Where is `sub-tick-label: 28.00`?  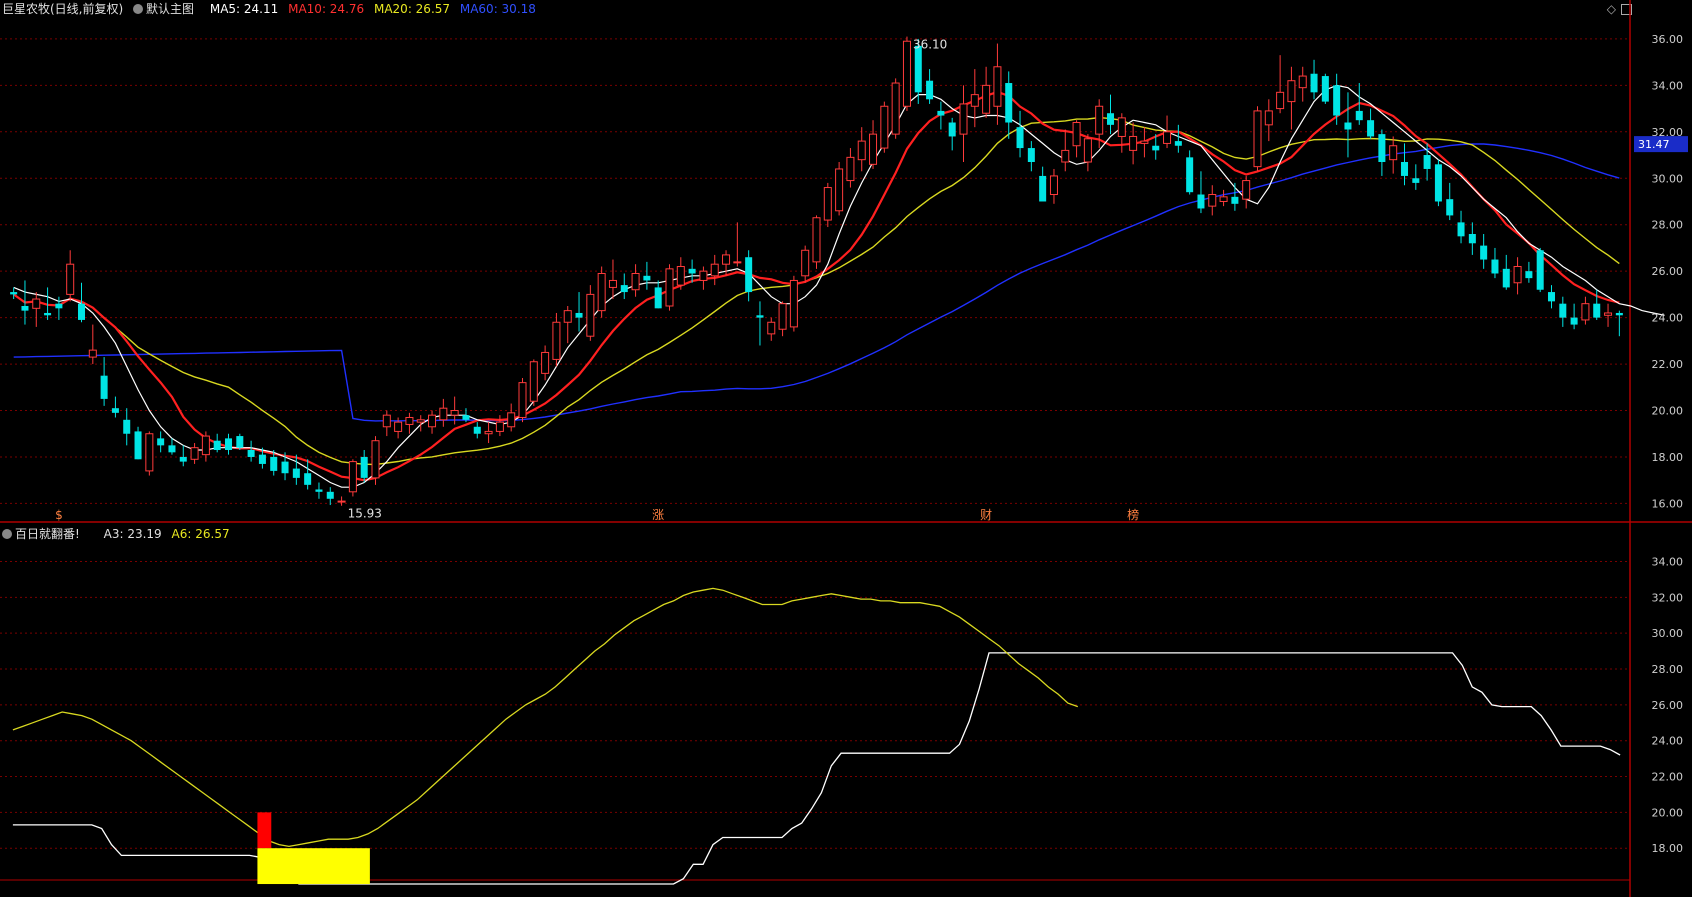
sub-tick-label: 28.00 is located at coordinates (1668, 669).